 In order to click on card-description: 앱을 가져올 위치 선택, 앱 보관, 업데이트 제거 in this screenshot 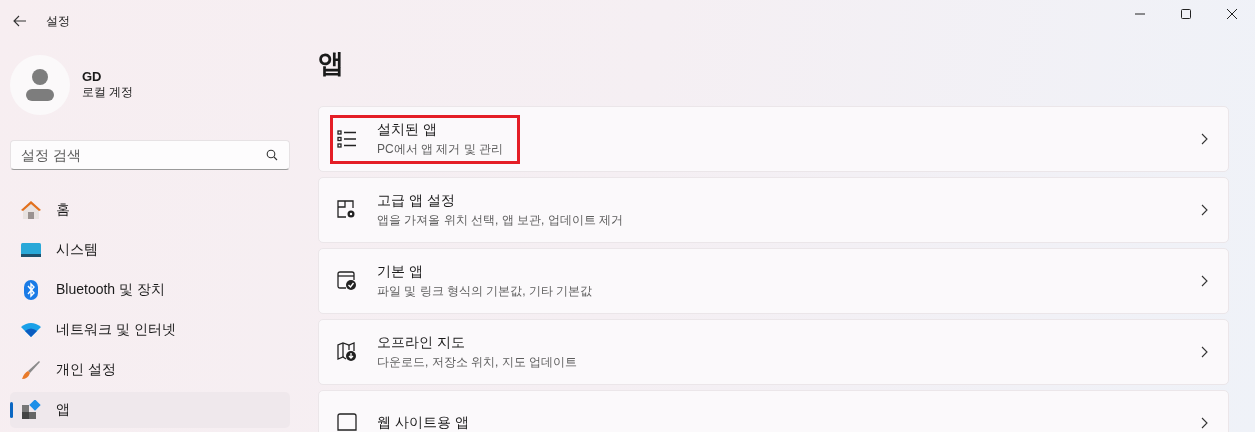, I will do `click(500, 220)`.